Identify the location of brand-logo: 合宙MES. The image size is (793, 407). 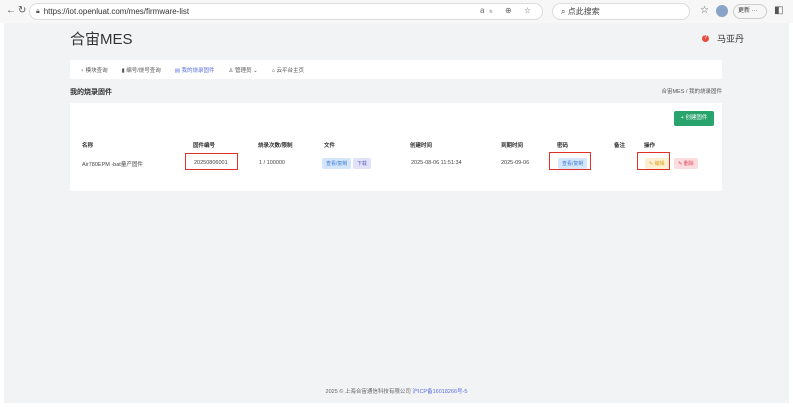
(101, 38).